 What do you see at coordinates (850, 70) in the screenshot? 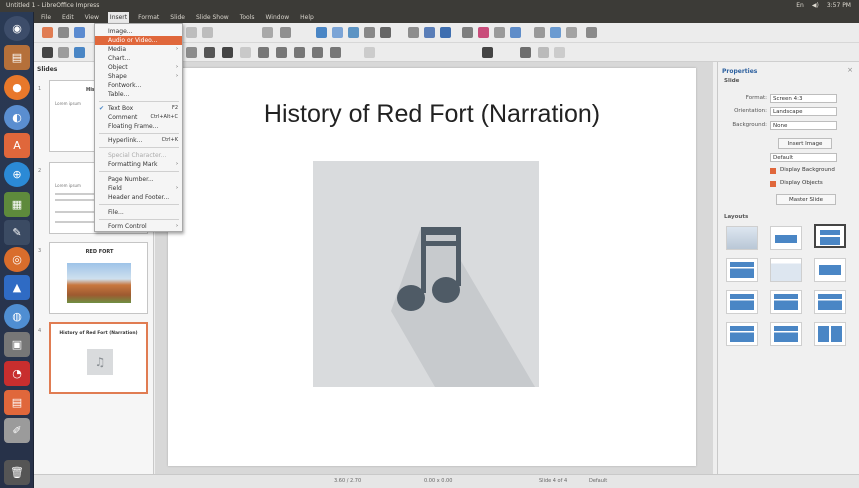
I see `close-icon: ×` at bounding box center [850, 70].